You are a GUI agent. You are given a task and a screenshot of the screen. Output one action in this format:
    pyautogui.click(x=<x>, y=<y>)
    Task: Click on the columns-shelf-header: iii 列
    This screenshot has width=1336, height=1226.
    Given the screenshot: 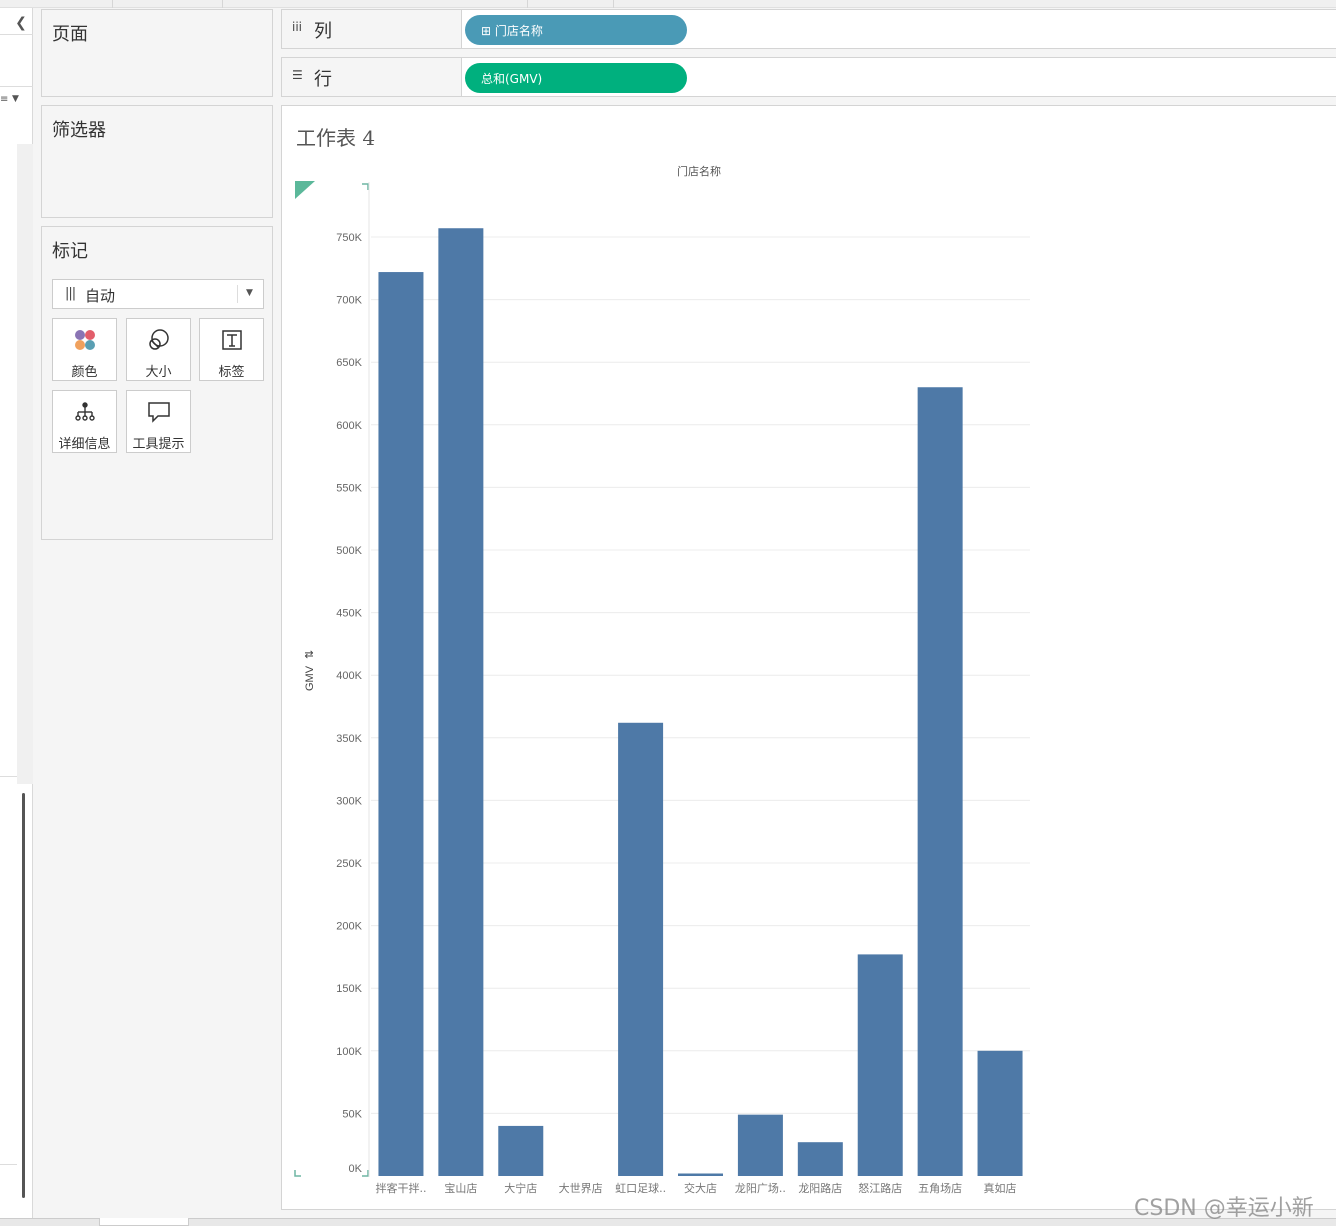 What is the action you would take?
    pyautogui.click(x=372, y=29)
    